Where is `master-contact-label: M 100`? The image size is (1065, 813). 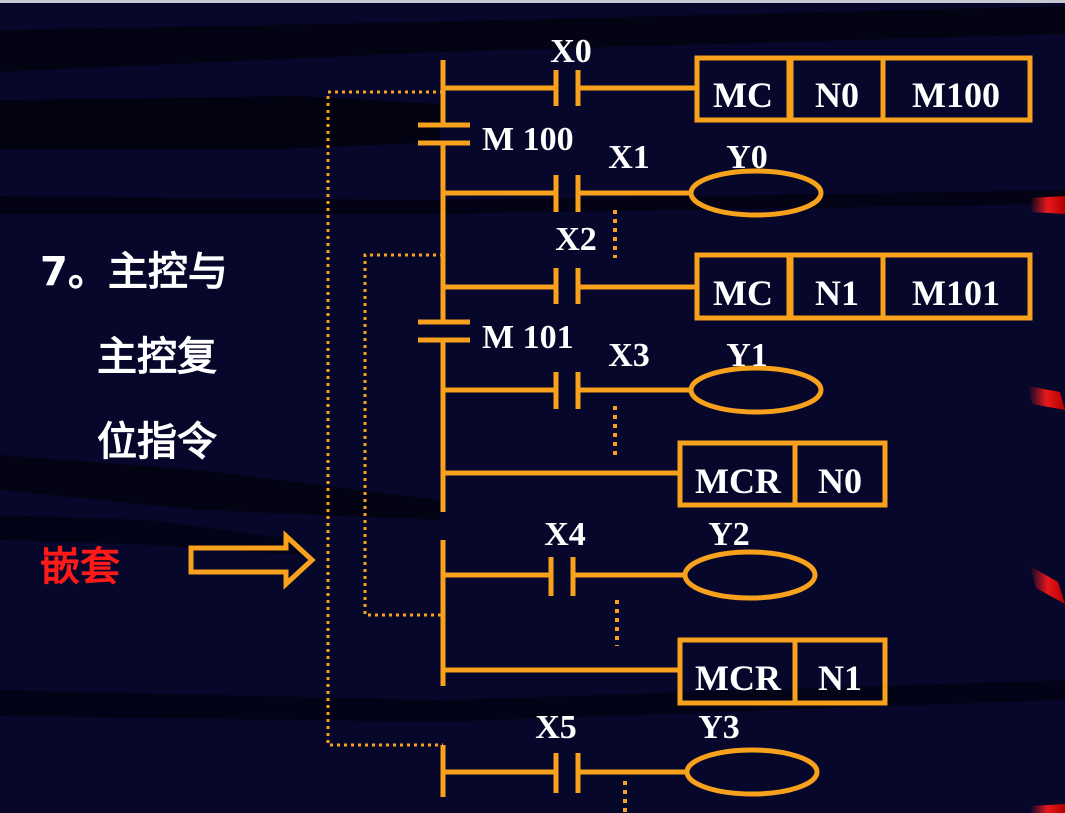
master-contact-label: M 100 is located at coordinates (528, 139).